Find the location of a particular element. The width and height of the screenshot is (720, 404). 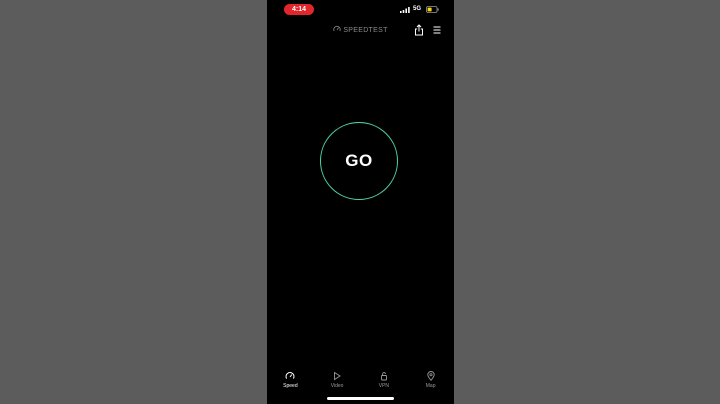

lock-icon is located at coordinates (383, 376).